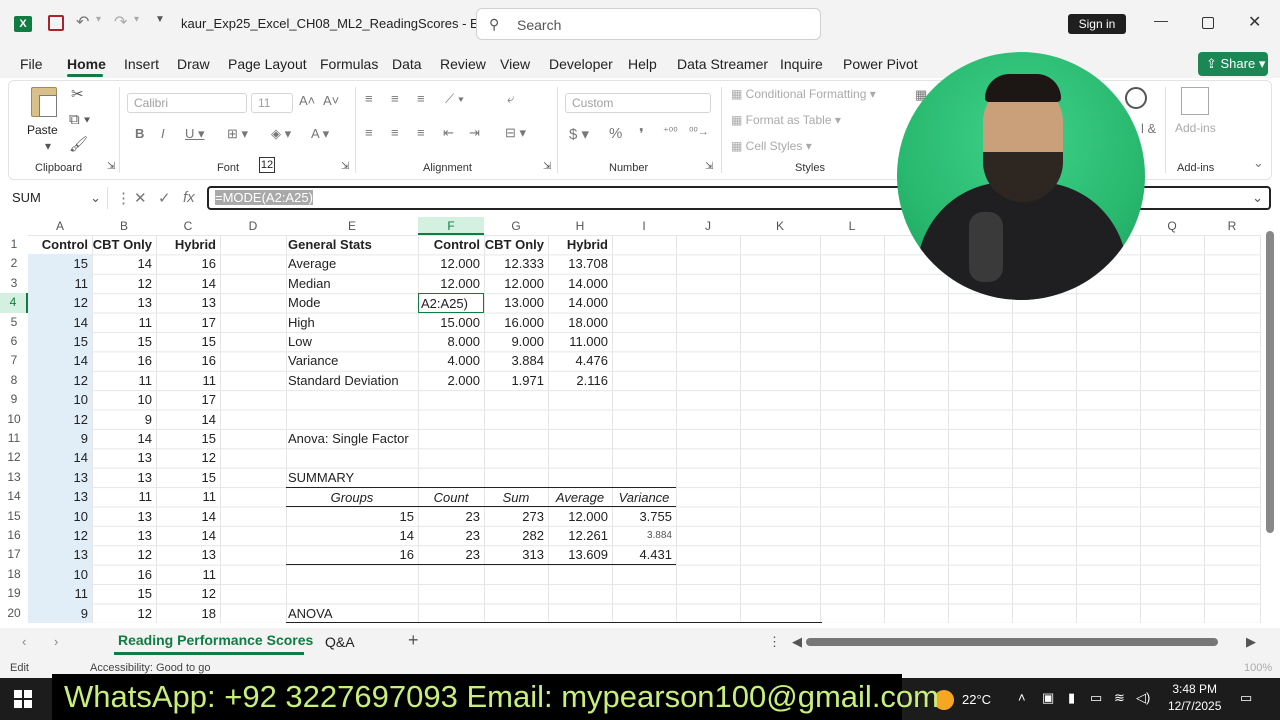 This screenshot has width=1280, height=720. What do you see at coordinates (580, 226) in the screenshot?
I see `column-header: H` at bounding box center [580, 226].